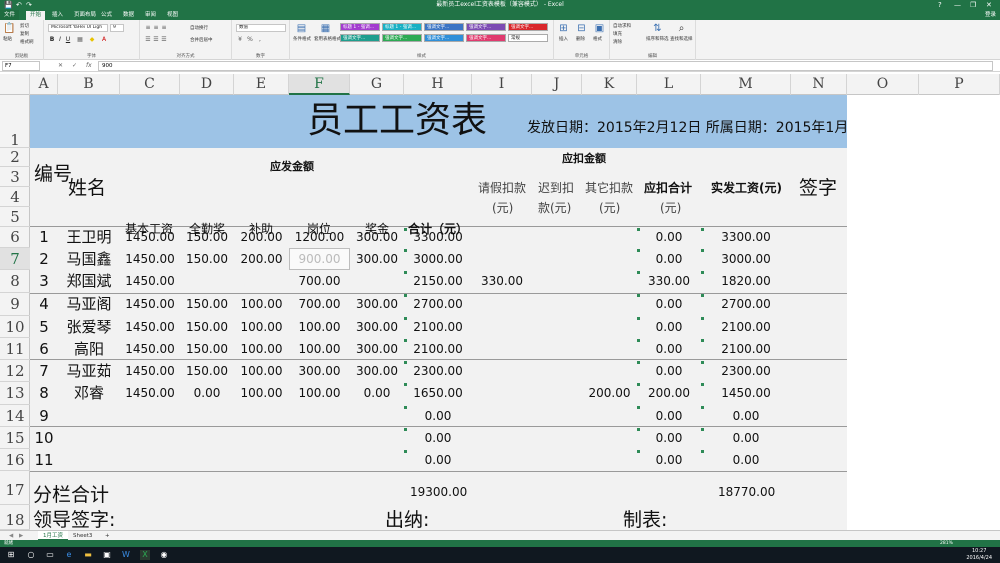 This screenshot has width=1000, height=563. What do you see at coordinates (15, 237) in the screenshot?
I see `row-header: 6` at bounding box center [15, 237].